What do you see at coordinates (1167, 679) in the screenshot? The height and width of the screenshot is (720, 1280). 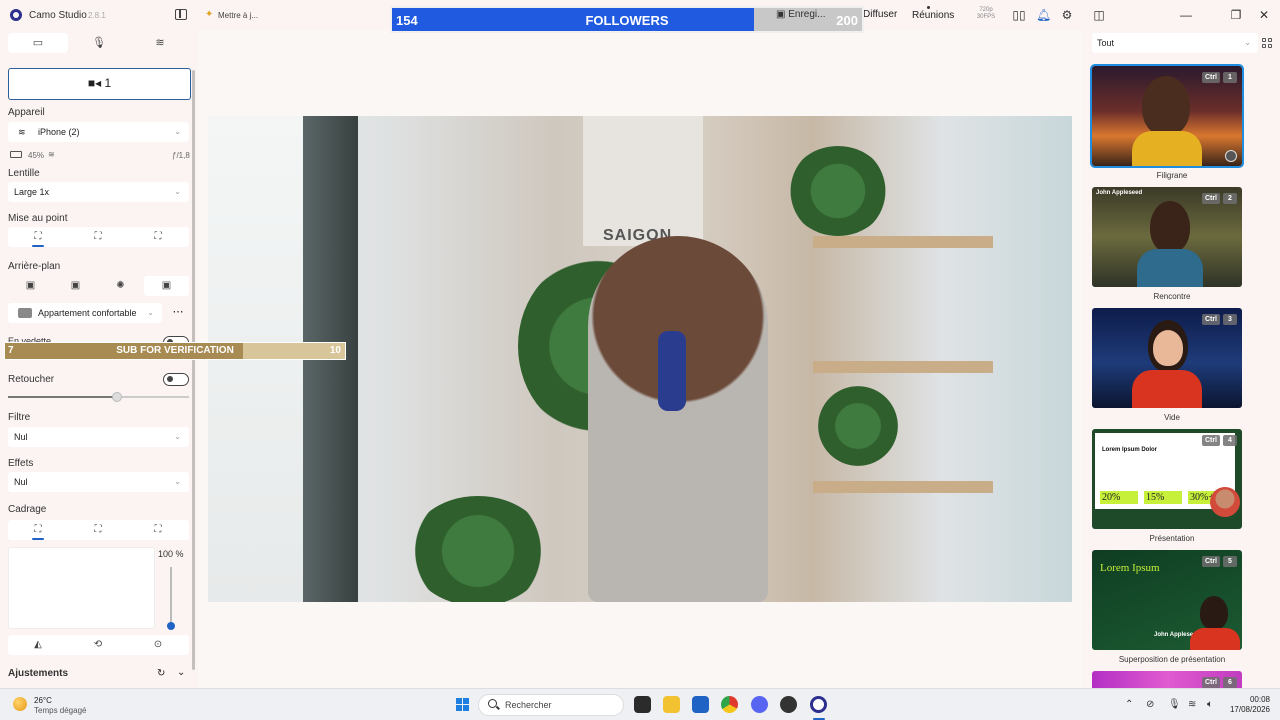 I see `scene-card-6: Ctrl 6` at bounding box center [1167, 679].